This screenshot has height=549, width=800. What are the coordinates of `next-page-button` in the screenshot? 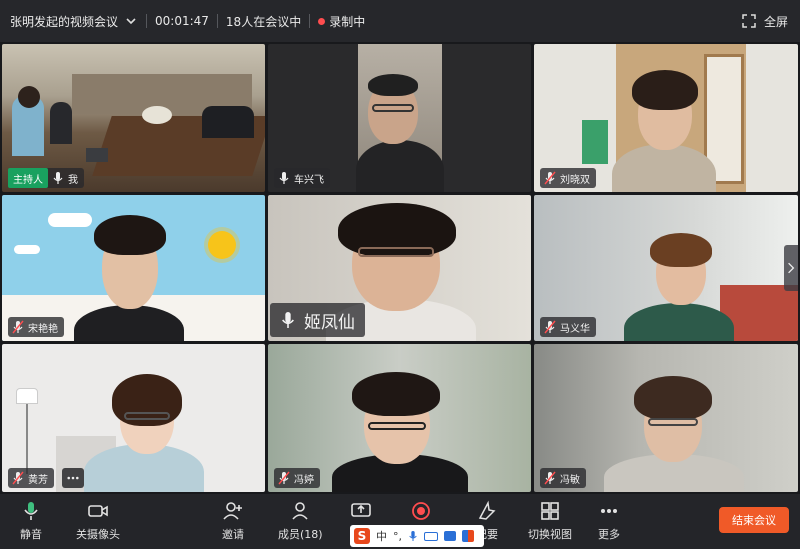 It's located at (791, 268).